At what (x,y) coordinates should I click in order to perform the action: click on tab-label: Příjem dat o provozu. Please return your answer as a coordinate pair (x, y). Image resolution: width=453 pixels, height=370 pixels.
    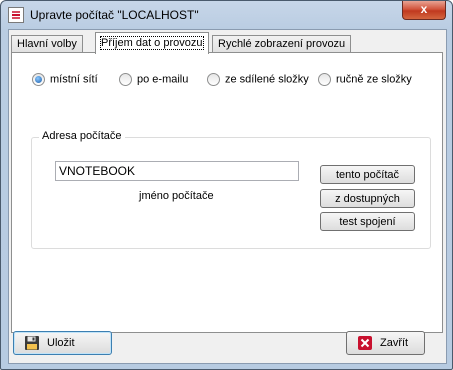
    Looking at the image, I should click on (152, 43).